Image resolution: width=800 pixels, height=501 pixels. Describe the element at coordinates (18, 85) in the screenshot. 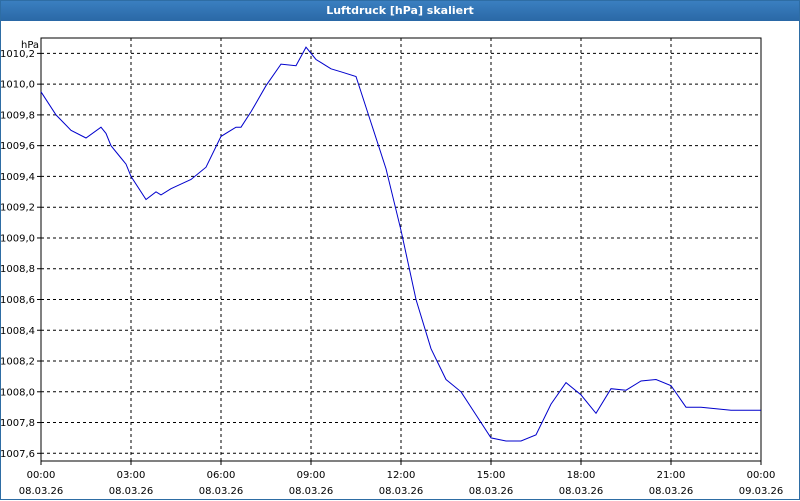

I see `y-tick-label: 1010,0` at that location.